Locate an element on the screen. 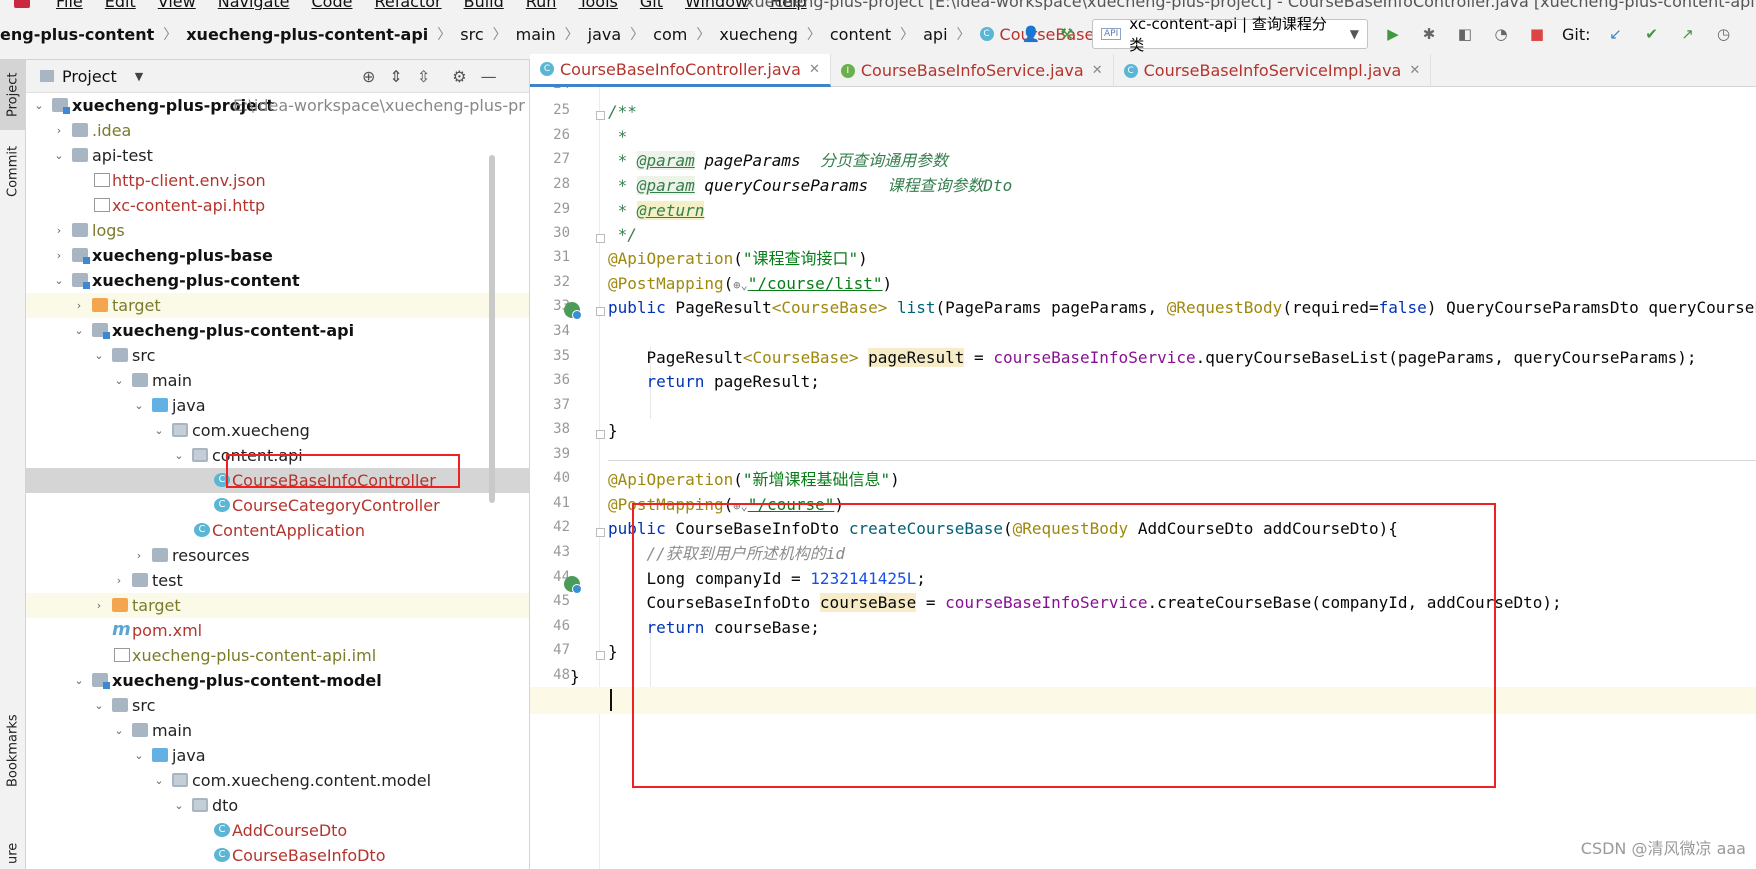 The width and height of the screenshot is (1756, 869). menu-run: Run is located at coordinates (541, 5).